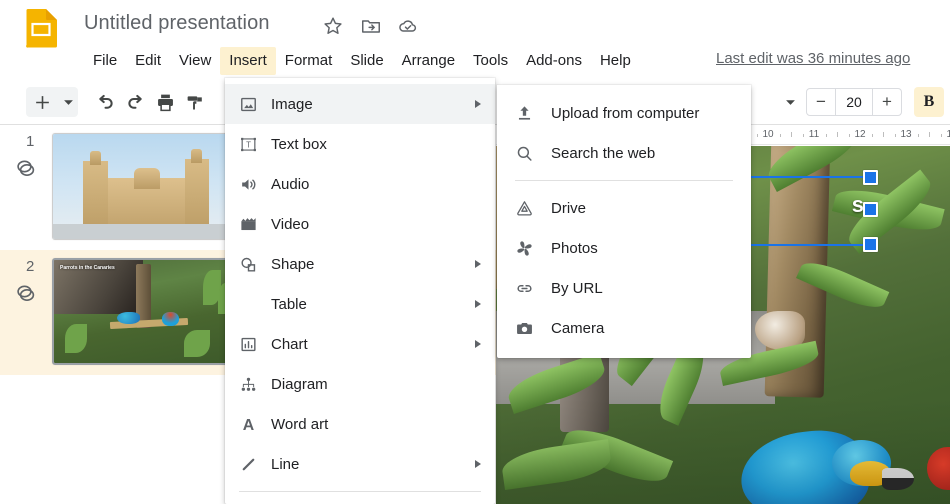 Image resolution: width=950 pixels, height=504 pixels. Describe the element at coordinates (299, 384) in the screenshot. I see `insert-menu-label: Diagram` at that location.